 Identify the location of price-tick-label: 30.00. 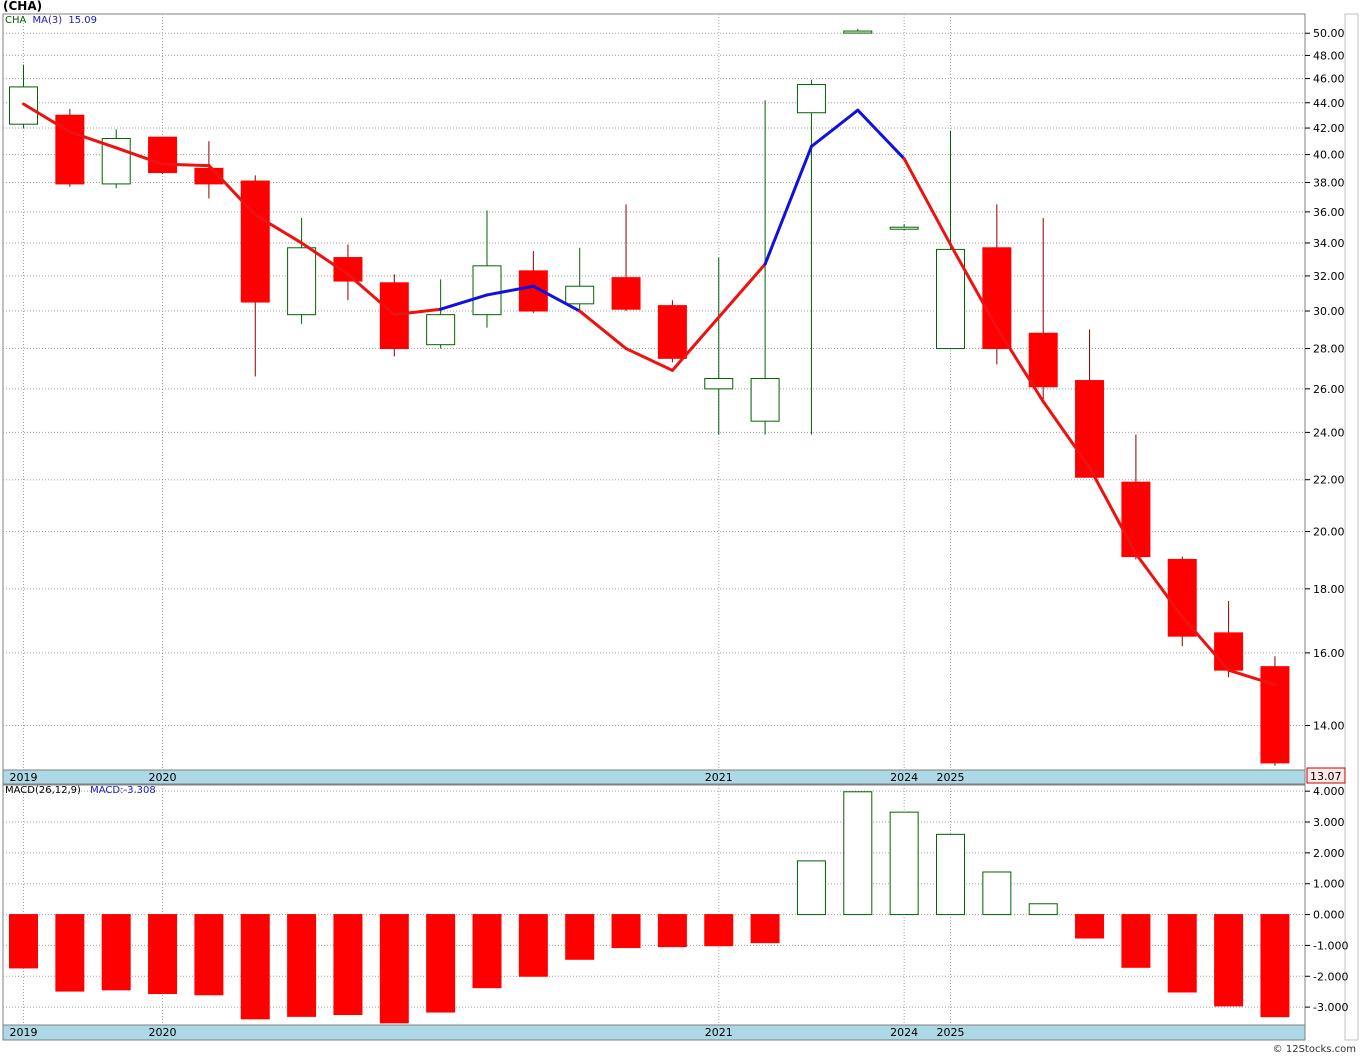
(1329, 311).